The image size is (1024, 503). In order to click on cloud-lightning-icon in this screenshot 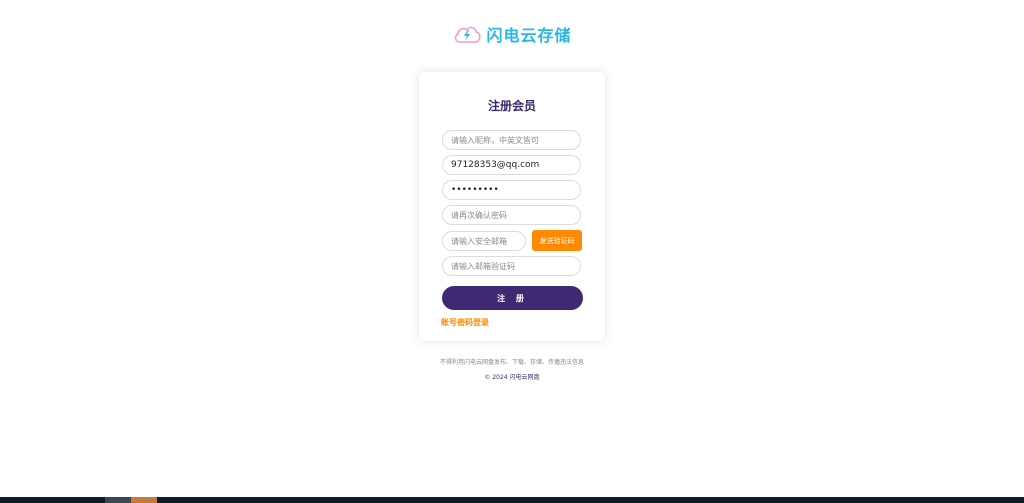, I will do `click(467, 34)`.